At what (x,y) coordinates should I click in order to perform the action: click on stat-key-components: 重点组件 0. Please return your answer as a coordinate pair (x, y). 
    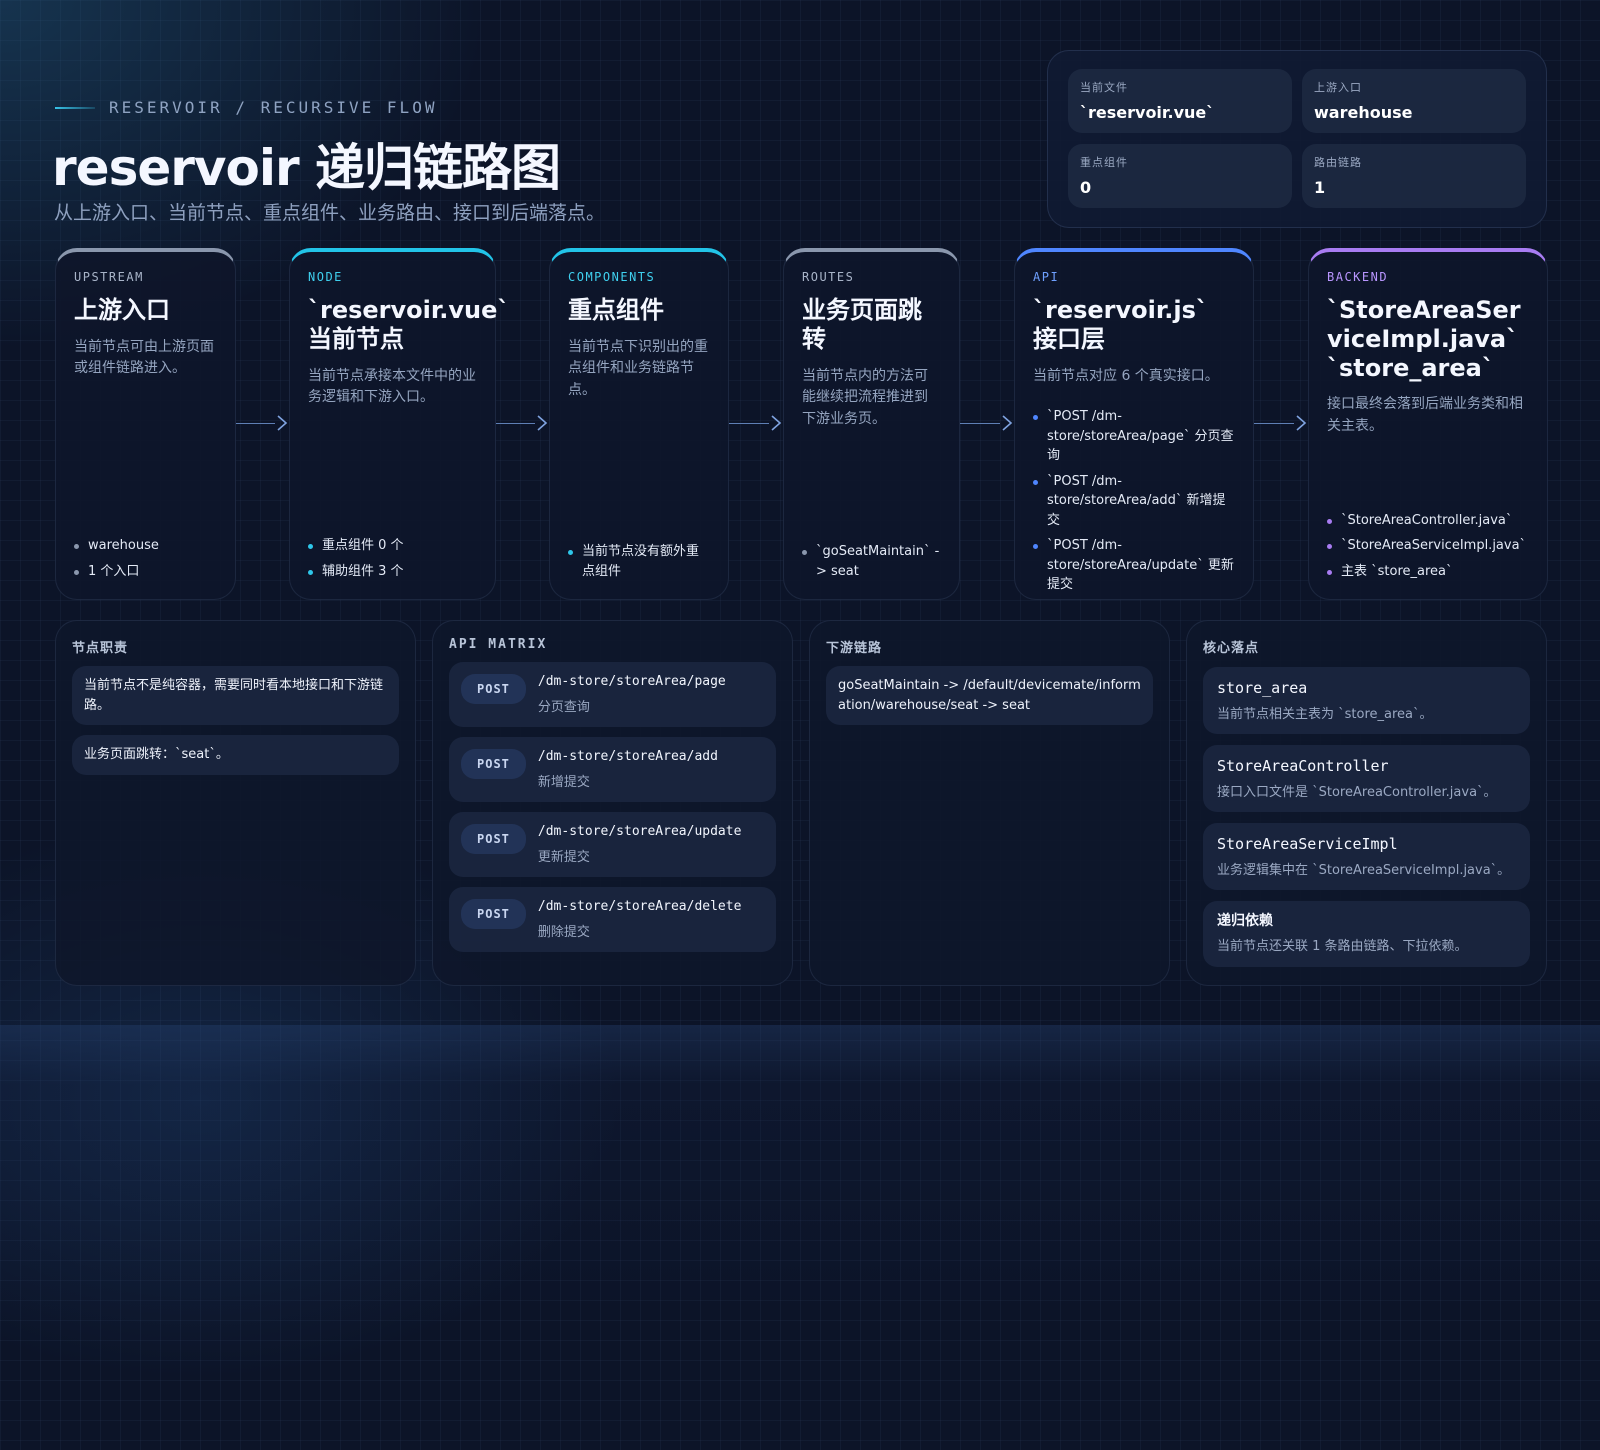
    Looking at the image, I should click on (1180, 176).